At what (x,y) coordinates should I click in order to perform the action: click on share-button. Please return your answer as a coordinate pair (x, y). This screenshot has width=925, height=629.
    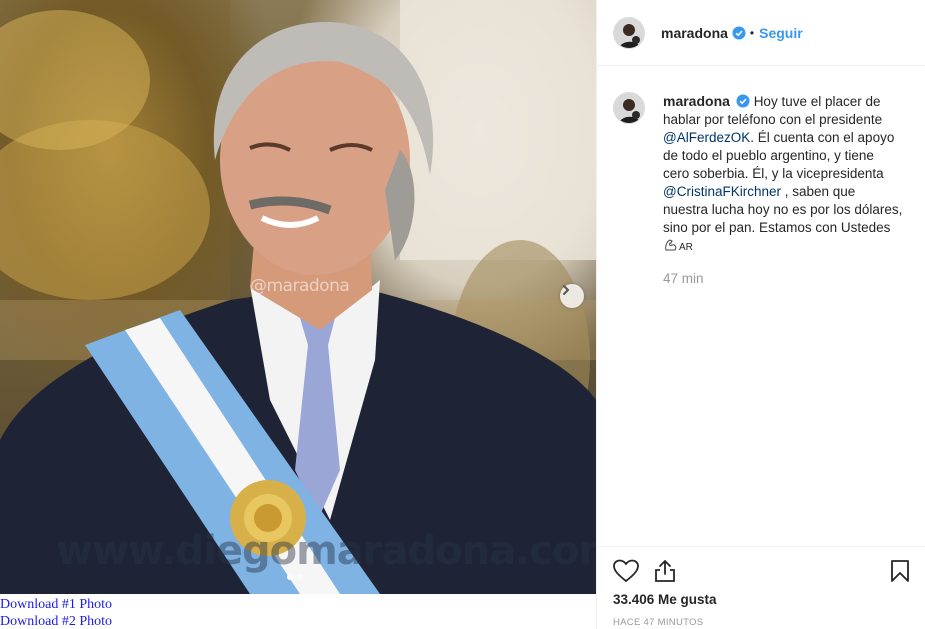
    Looking at the image, I should click on (665, 571).